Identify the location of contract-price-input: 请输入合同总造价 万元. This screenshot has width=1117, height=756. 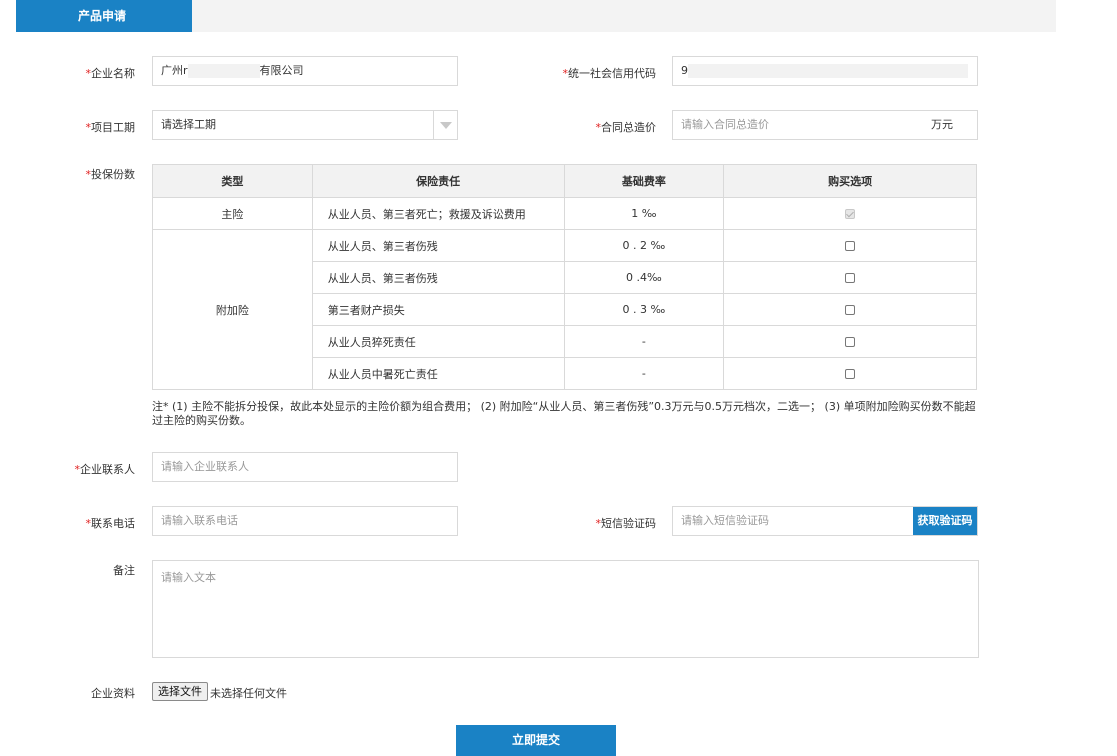
(825, 125).